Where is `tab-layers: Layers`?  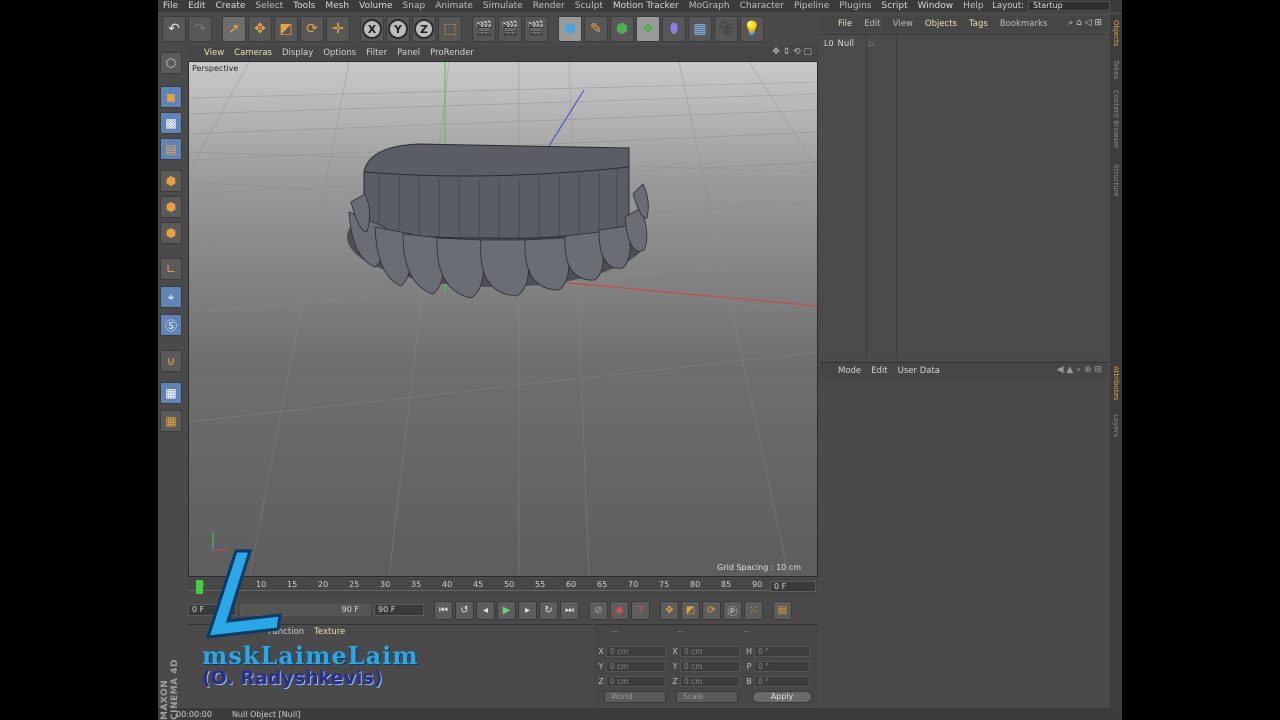
tab-layers: Layers is located at coordinates (1116, 425).